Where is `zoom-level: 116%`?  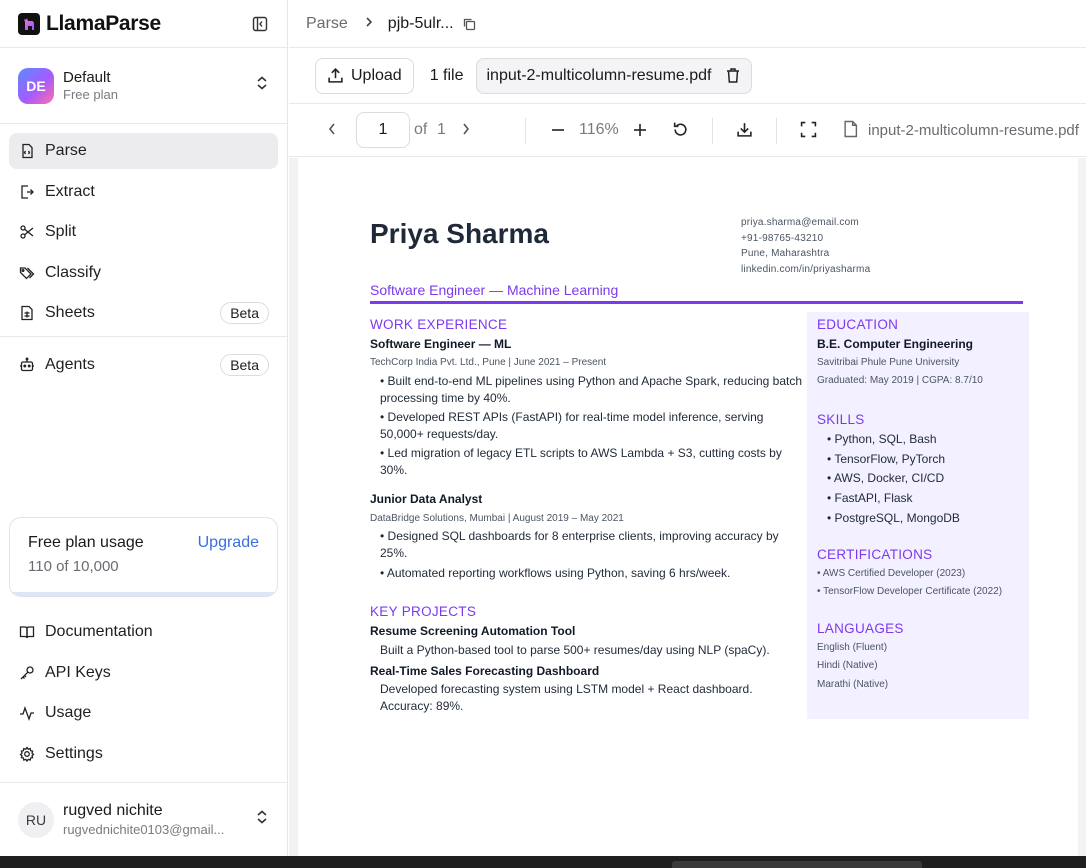
zoom-level: 116% is located at coordinates (599, 129).